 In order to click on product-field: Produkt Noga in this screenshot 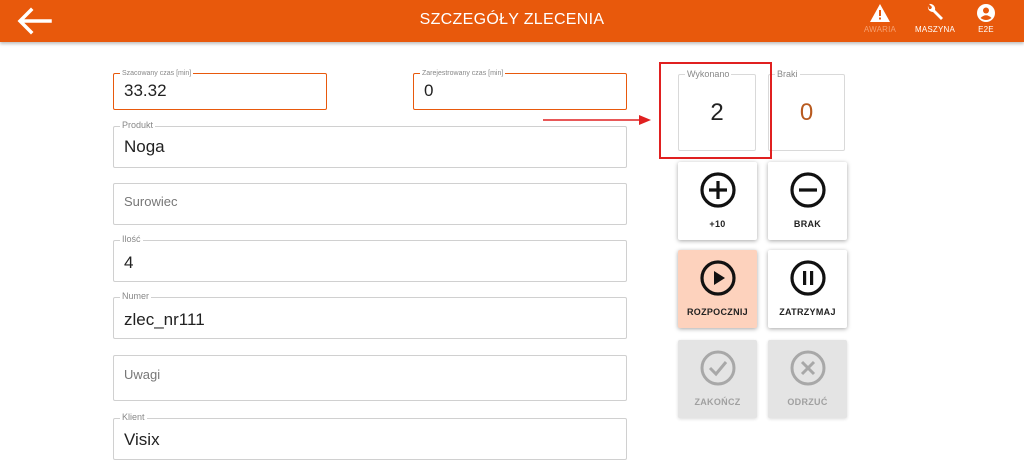, I will do `click(370, 144)`.